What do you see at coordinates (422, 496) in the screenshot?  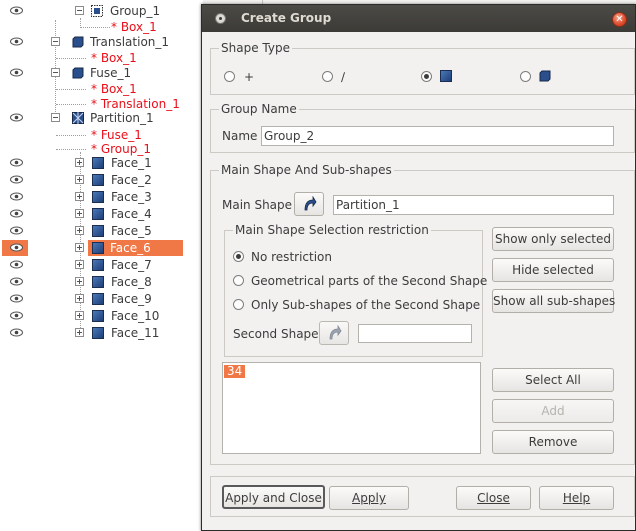 I see `footer-group: Apply and Close Apply Close Help` at bounding box center [422, 496].